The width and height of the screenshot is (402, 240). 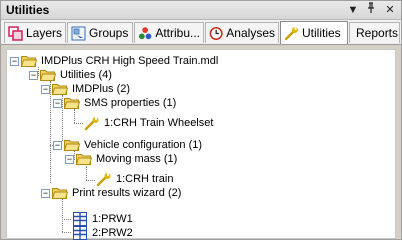 What do you see at coordinates (353, 10) in the screenshot?
I see `panel-menu-button: ▼` at bounding box center [353, 10].